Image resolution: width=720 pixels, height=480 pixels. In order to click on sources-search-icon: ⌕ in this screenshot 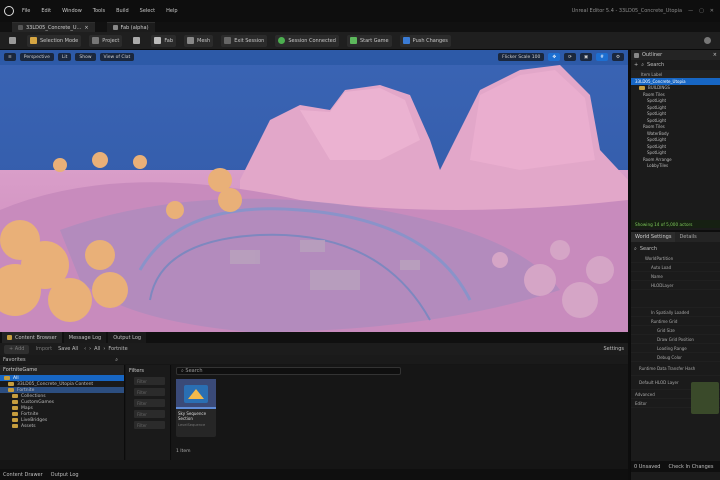, I will do `click(116, 360)`.